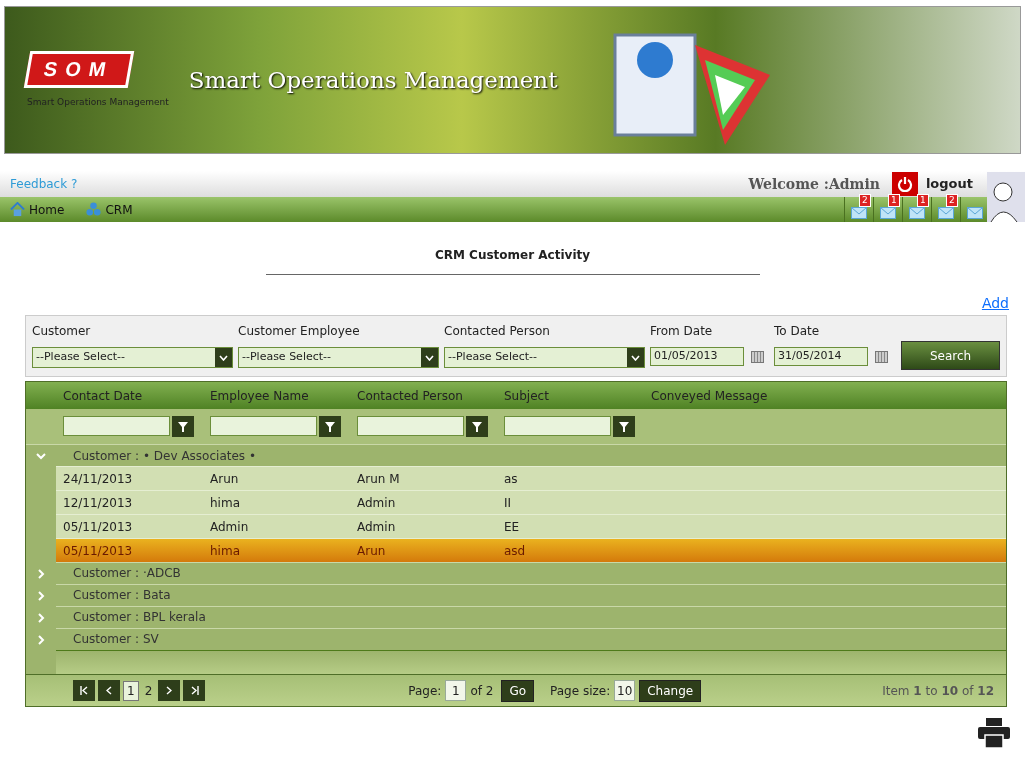 Image resolution: width=1025 pixels, height=762 pixels. What do you see at coordinates (577, 395) in the screenshot?
I see `column-header: Subject` at bounding box center [577, 395].